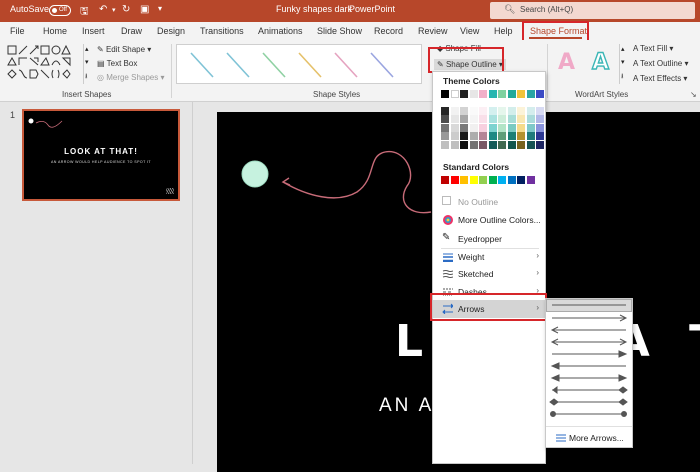 Image resolution: width=700 pixels, height=472 pixels. Describe the element at coordinates (489, 201) in the screenshot. I see `no-outline-item: No Outline` at that location.